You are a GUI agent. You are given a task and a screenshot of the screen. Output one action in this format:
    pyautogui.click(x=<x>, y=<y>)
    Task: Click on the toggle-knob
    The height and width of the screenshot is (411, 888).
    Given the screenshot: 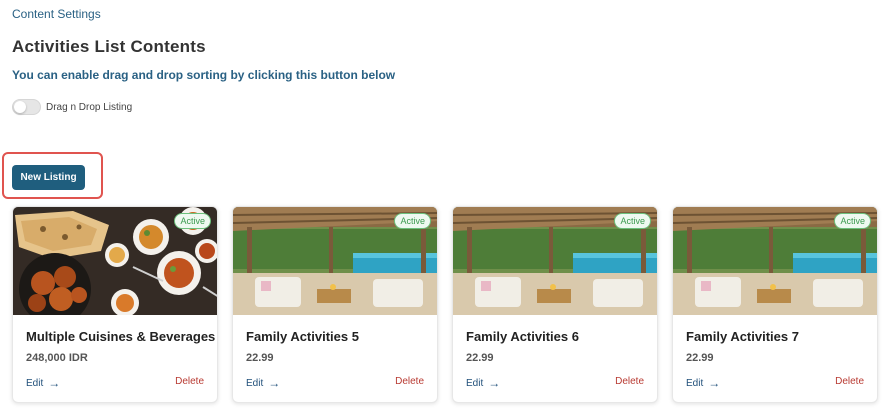 What is the action you would take?
    pyautogui.click(x=20, y=107)
    